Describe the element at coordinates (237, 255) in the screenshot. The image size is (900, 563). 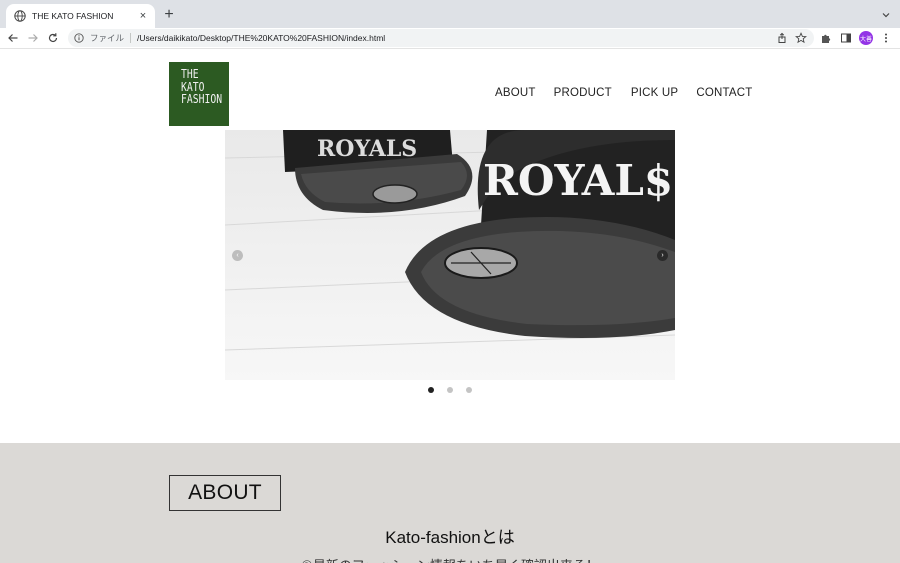
I see `carousel-prev-button: ‹` at that location.